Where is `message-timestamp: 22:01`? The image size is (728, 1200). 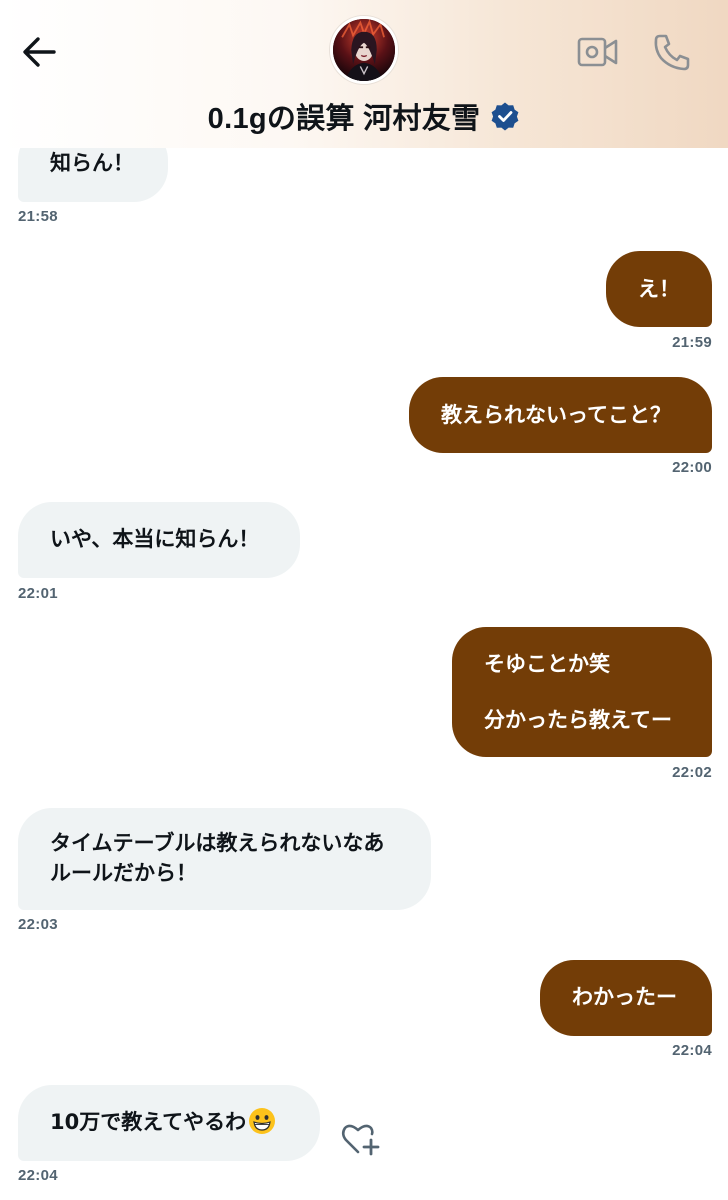 message-timestamp: 22:01 is located at coordinates (38, 593).